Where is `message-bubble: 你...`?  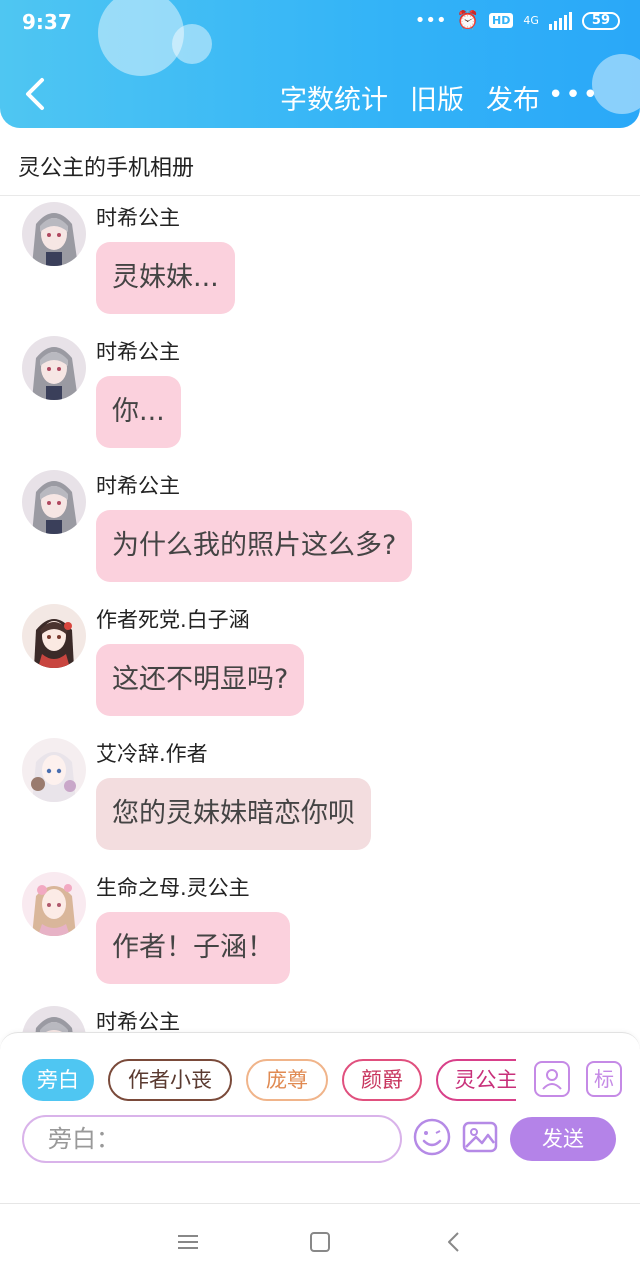
message-bubble: 你... is located at coordinates (138, 412).